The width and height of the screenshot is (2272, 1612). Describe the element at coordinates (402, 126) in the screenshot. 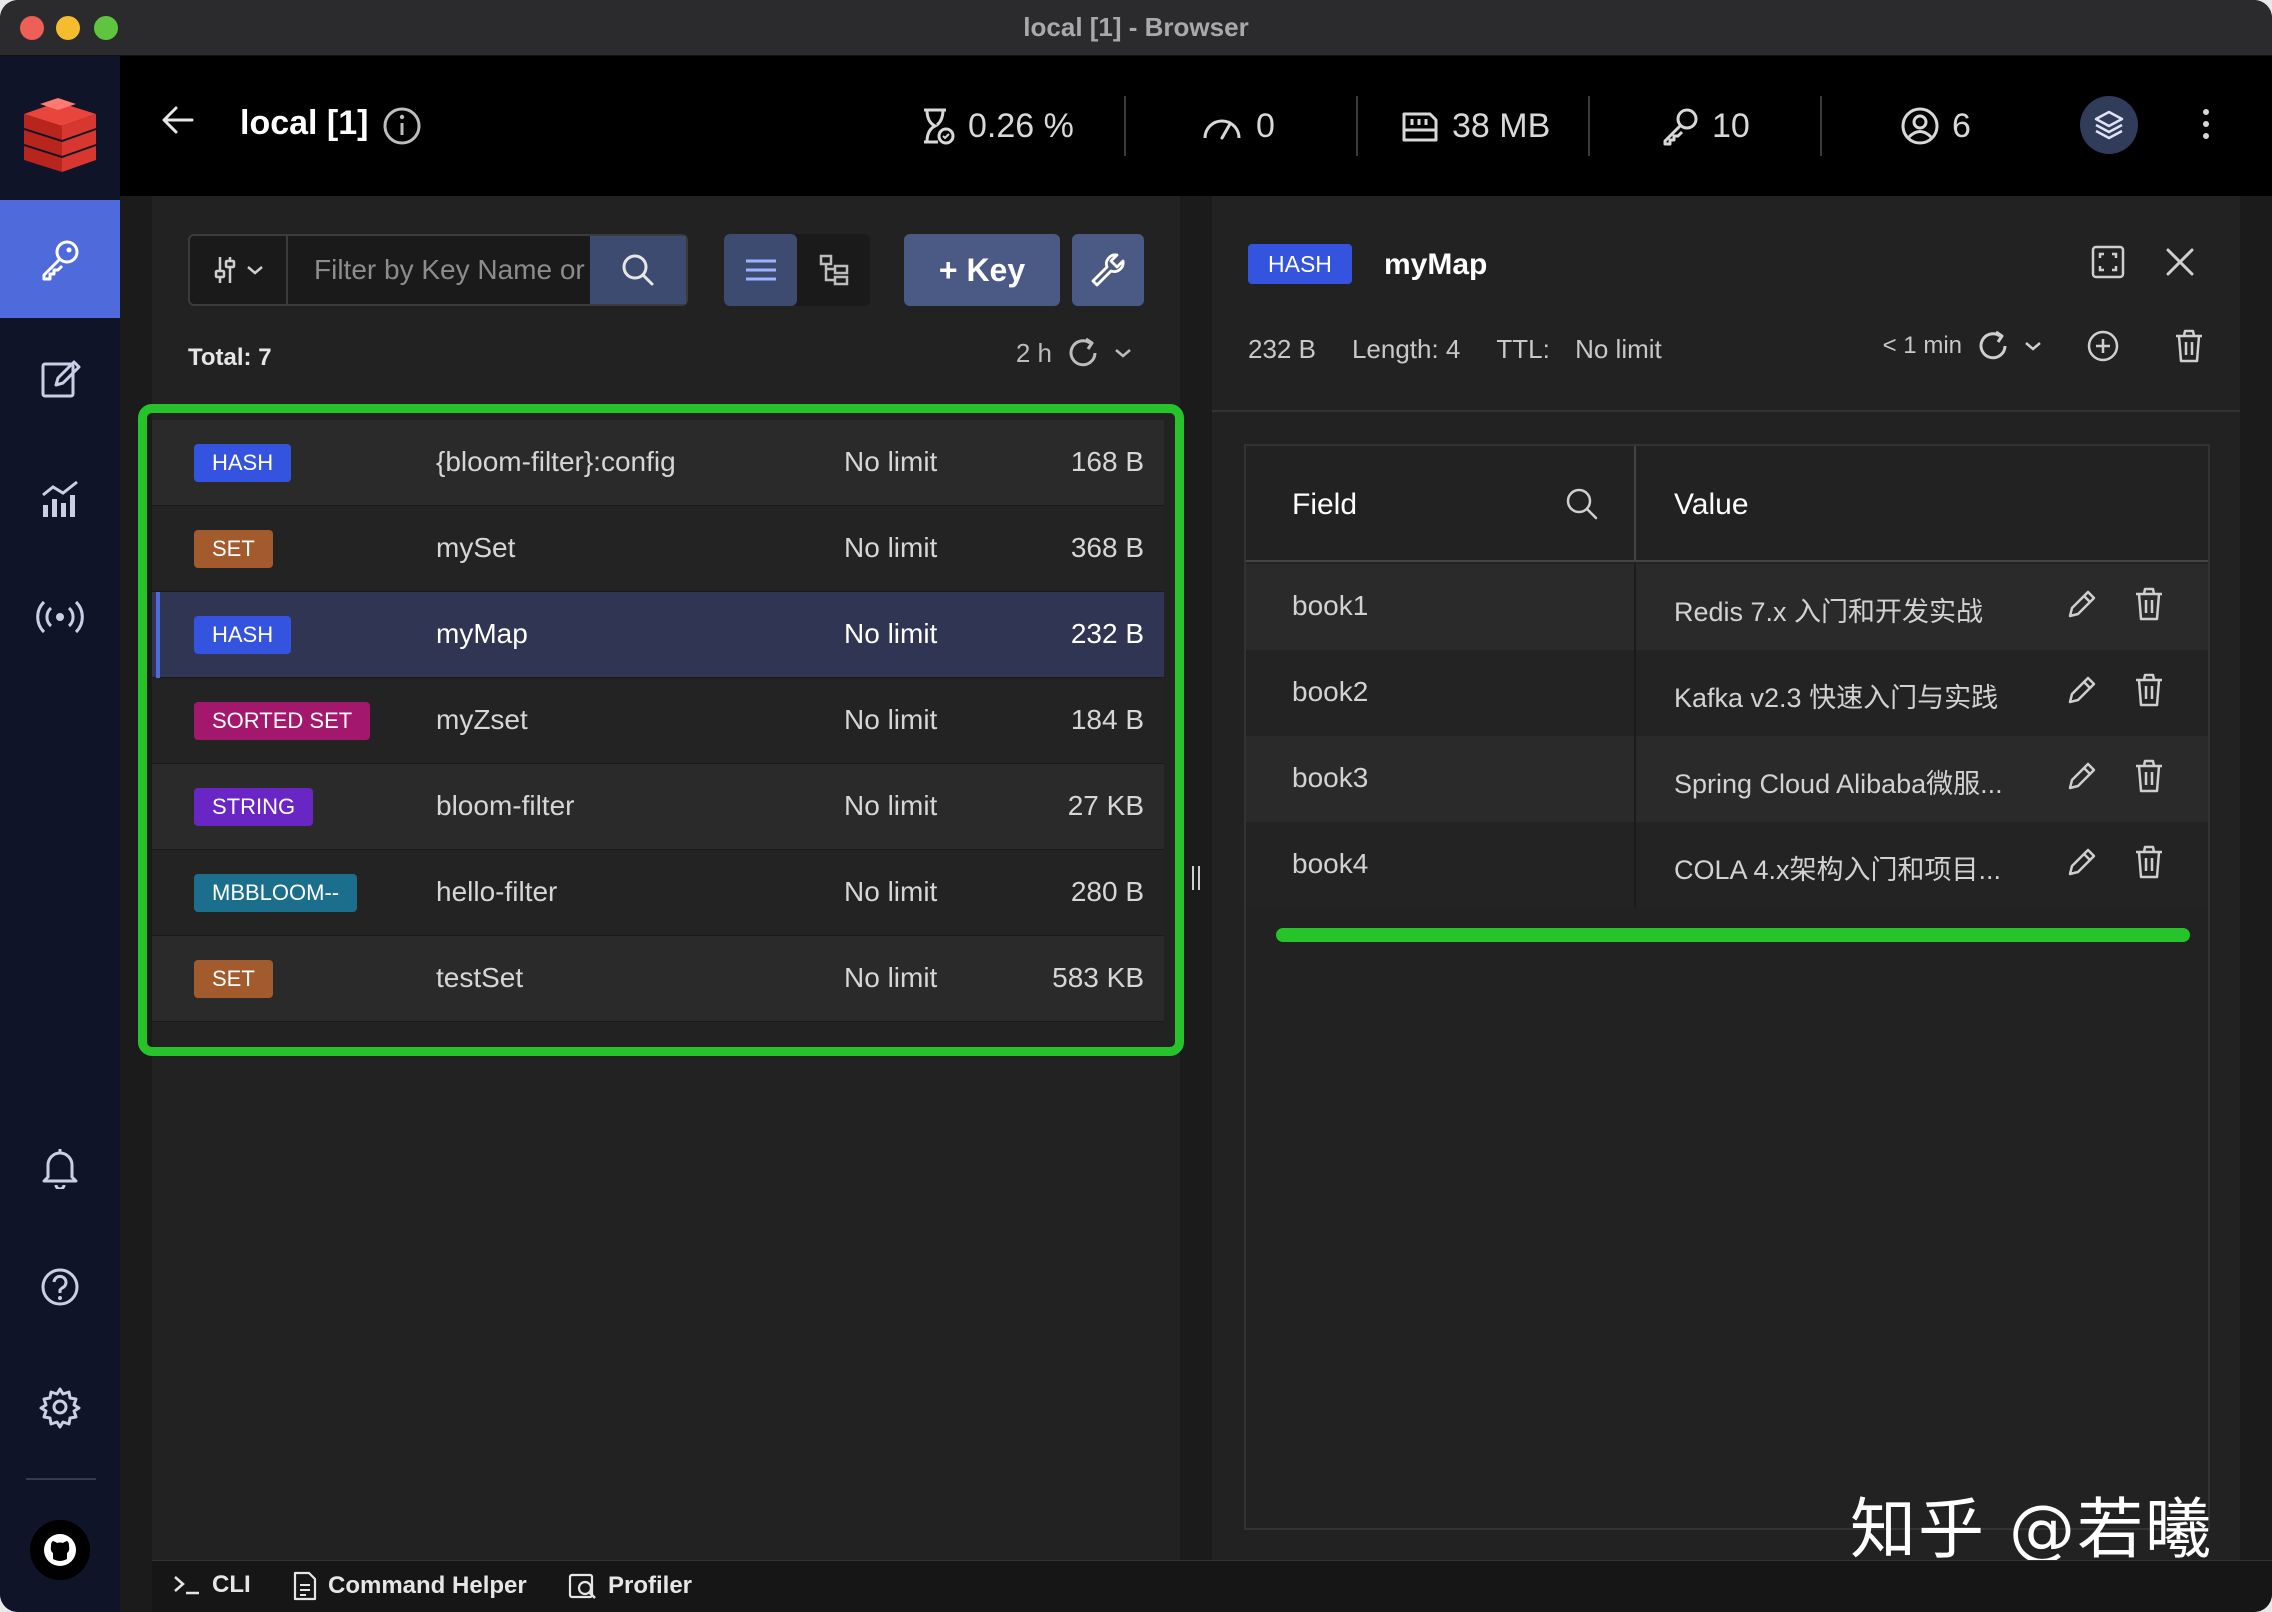

I see `database-info-button` at that location.